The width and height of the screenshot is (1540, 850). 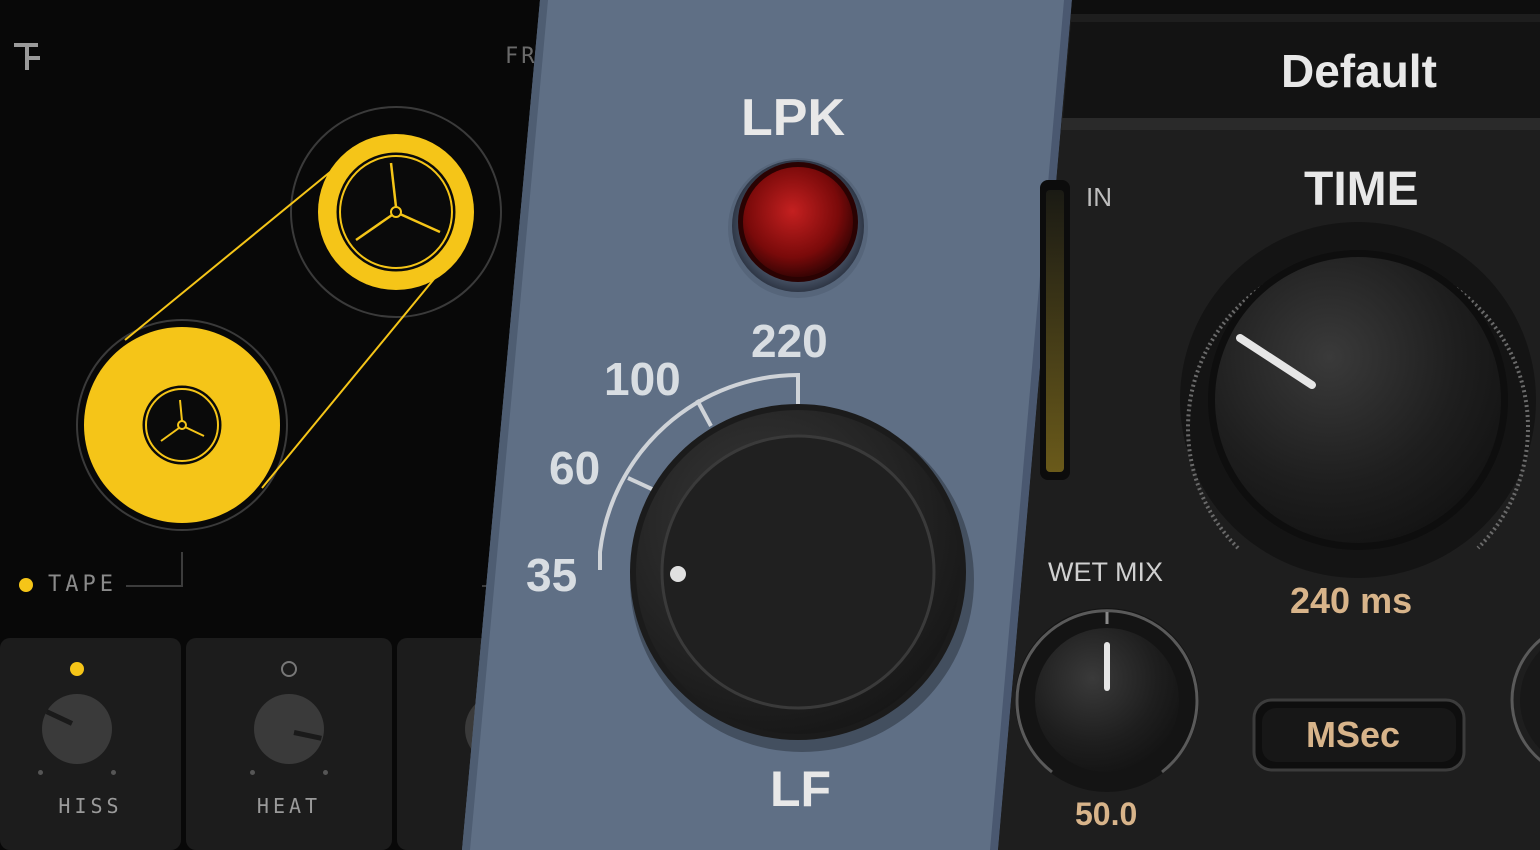 What do you see at coordinates (789, 341) in the screenshot?
I see `scale-label-220: 220` at bounding box center [789, 341].